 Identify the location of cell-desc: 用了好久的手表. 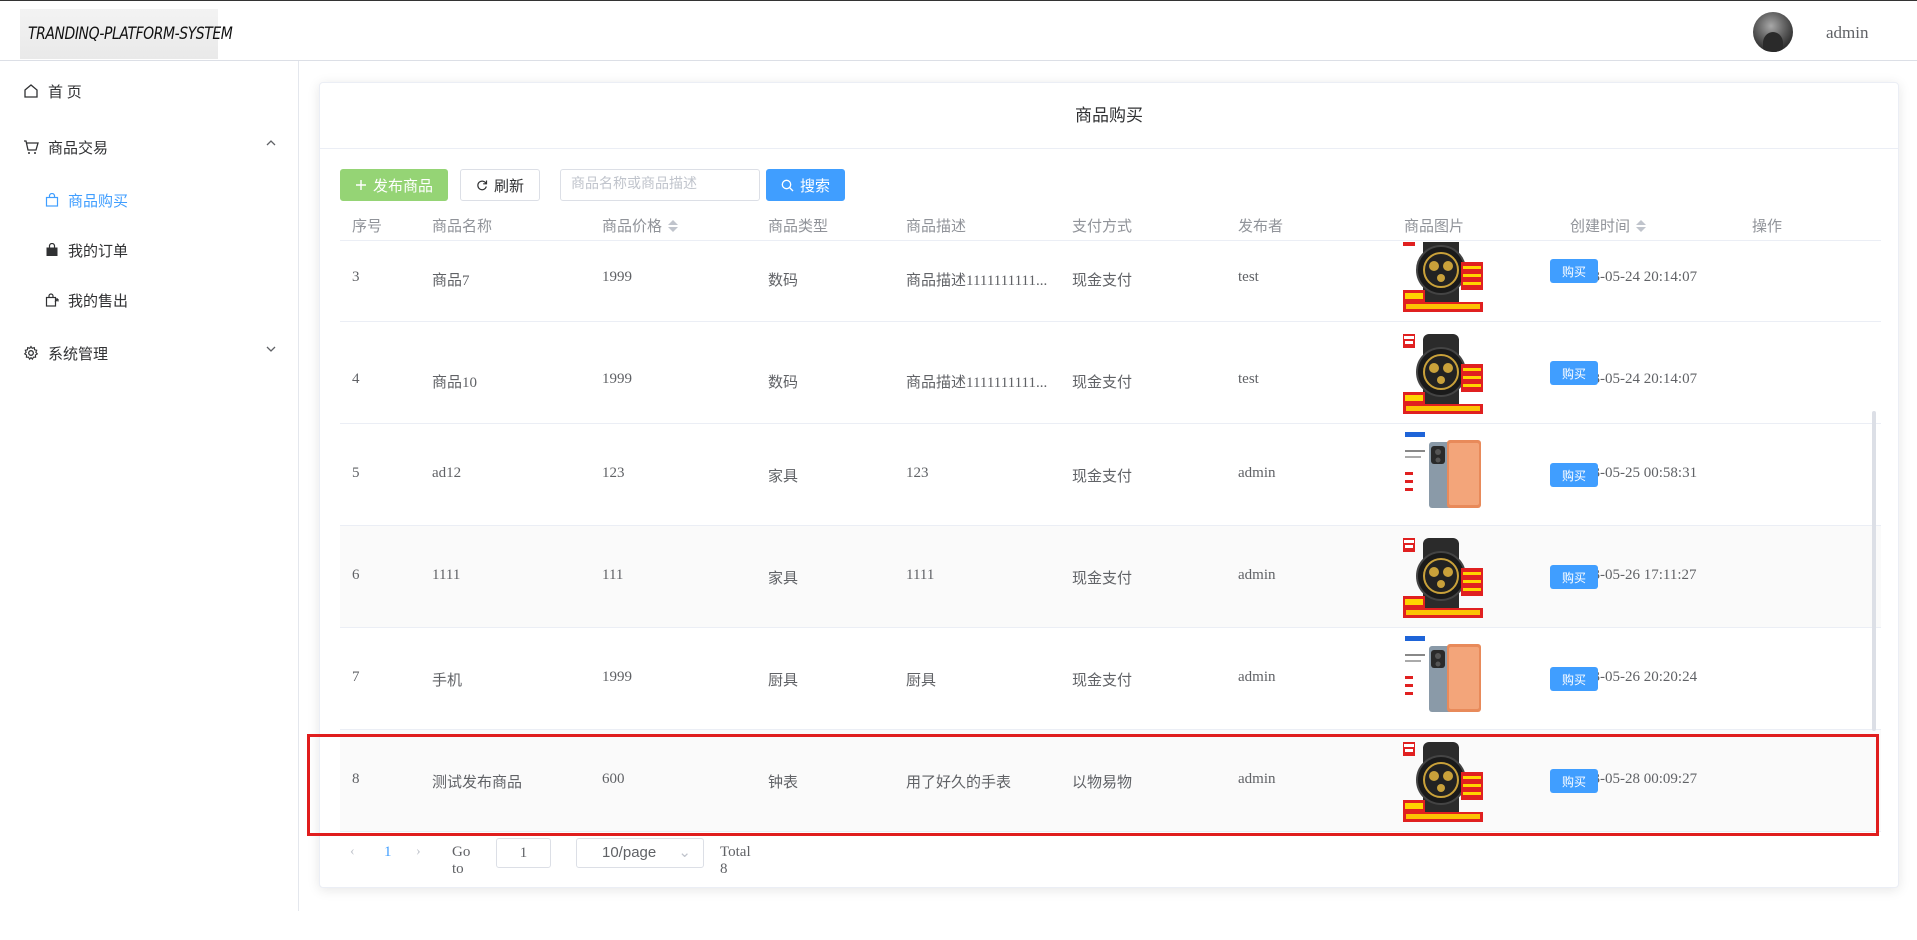
(959, 783).